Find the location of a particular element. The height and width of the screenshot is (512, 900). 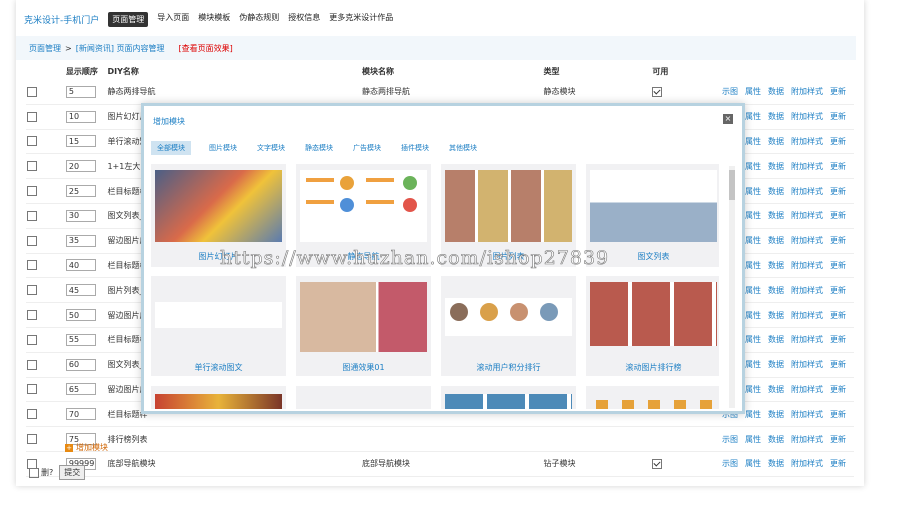

order-input: 10 is located at coordinates (80, 116).